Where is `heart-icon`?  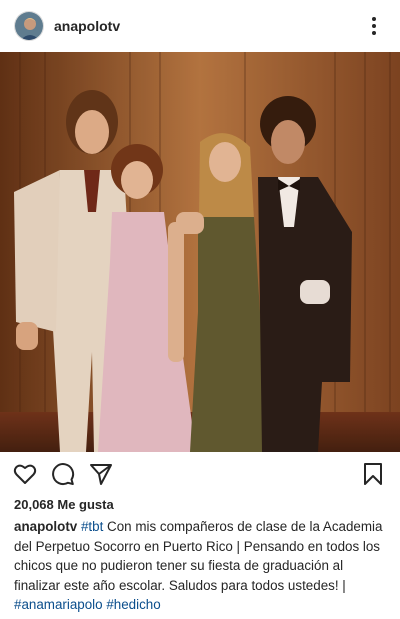
heart-icon is located at coordinates (25, 474).